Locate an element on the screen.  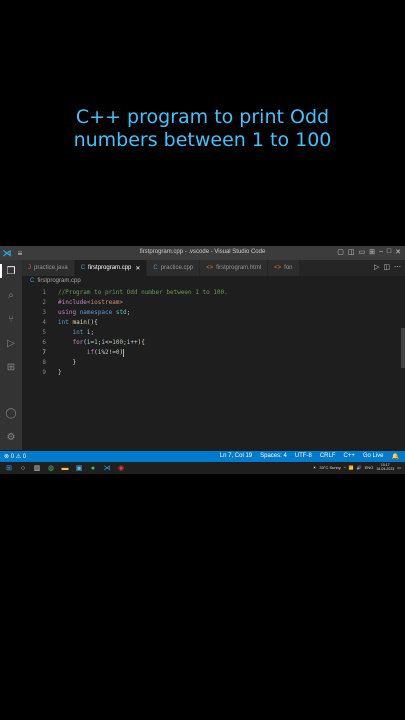
close-tab-icon: ✕ is located at coordinates (137, 268).